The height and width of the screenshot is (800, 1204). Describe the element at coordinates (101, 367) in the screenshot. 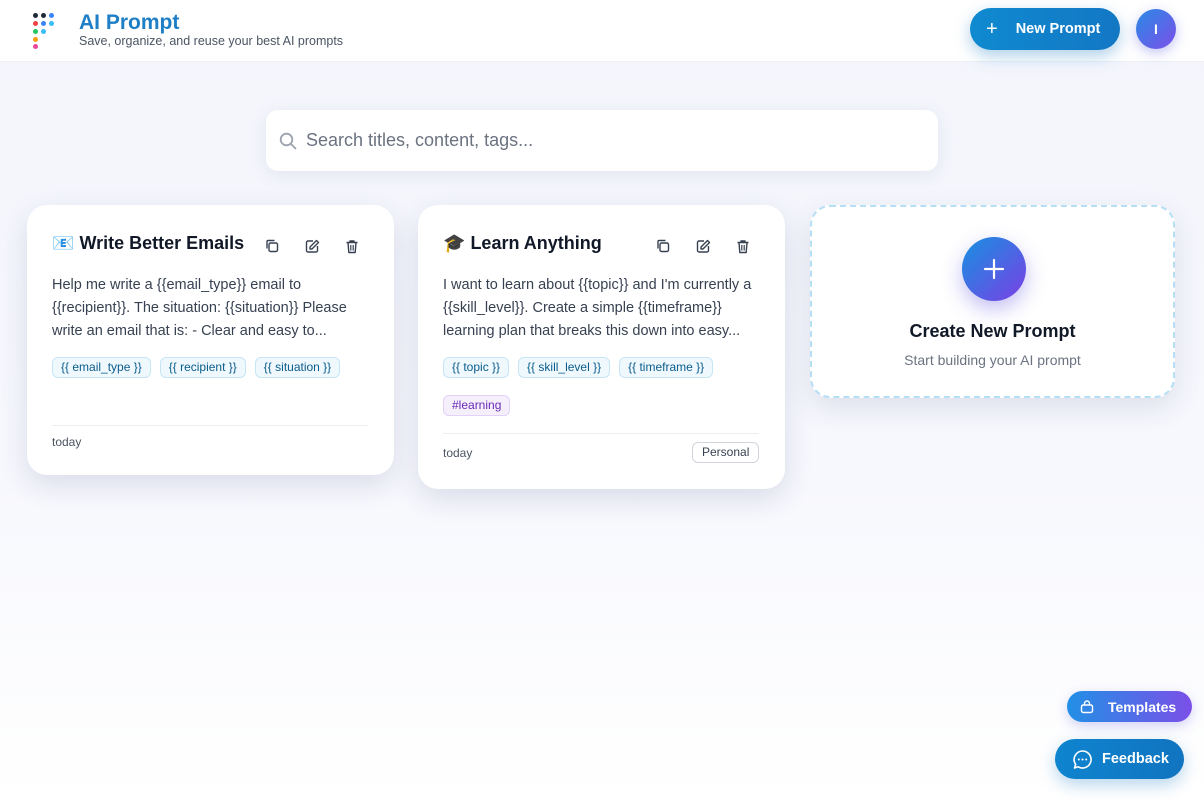

I see `variable-tag: {{ email_type }}` at that location.